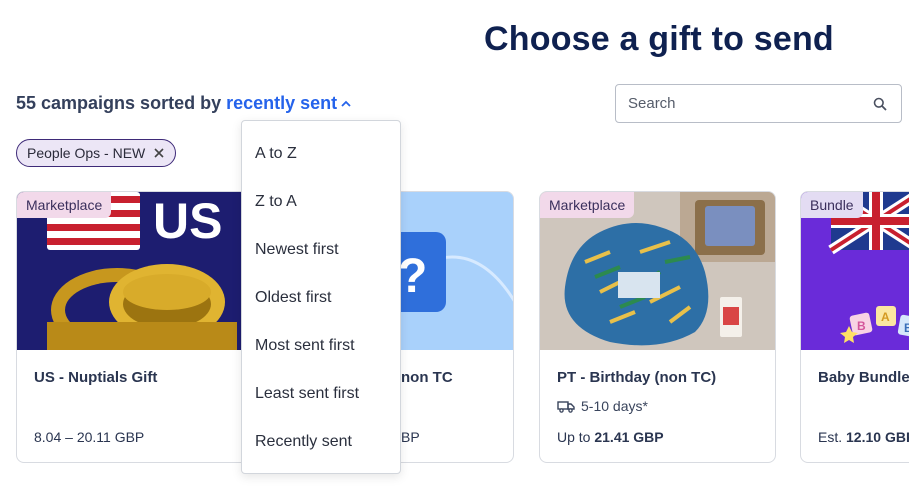 The height and width of the screenshot is (486, 909). I want to click on delivery-text: 5-10 days*, so click(614, 406).